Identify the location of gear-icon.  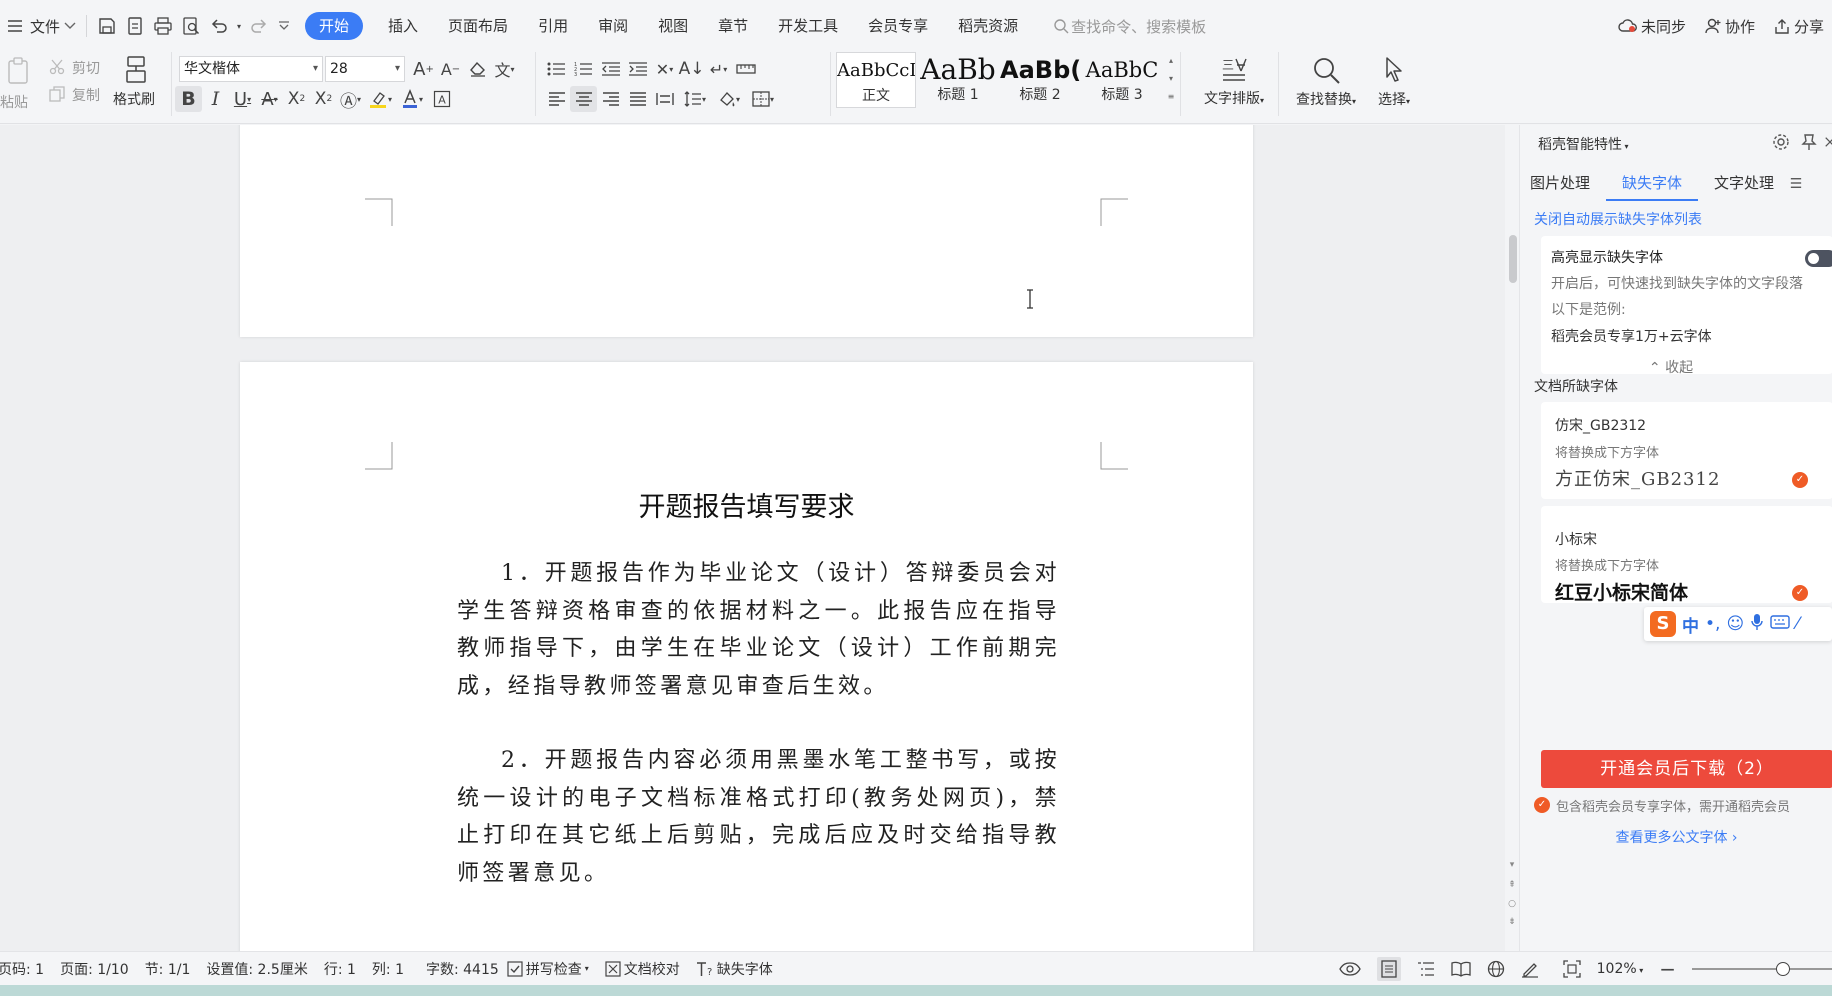
(1781, 142).